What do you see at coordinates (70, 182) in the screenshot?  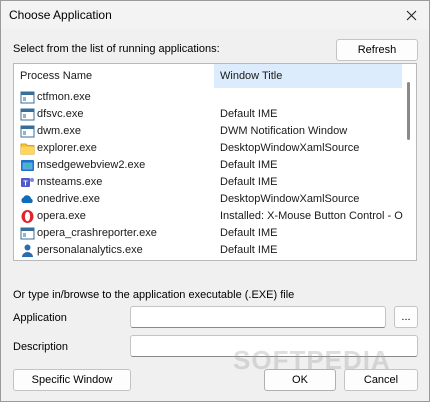 I see `process-name: msteams.exe` at bounding box center [70, 182].